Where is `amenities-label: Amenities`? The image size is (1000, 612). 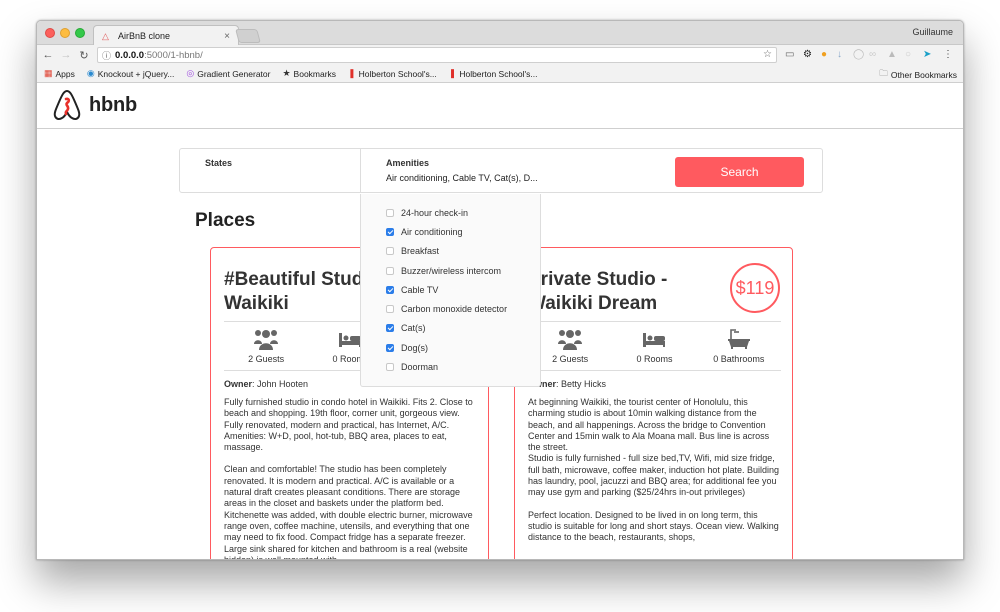 amenities-label: Amenities is located at coordinates (408, 163).